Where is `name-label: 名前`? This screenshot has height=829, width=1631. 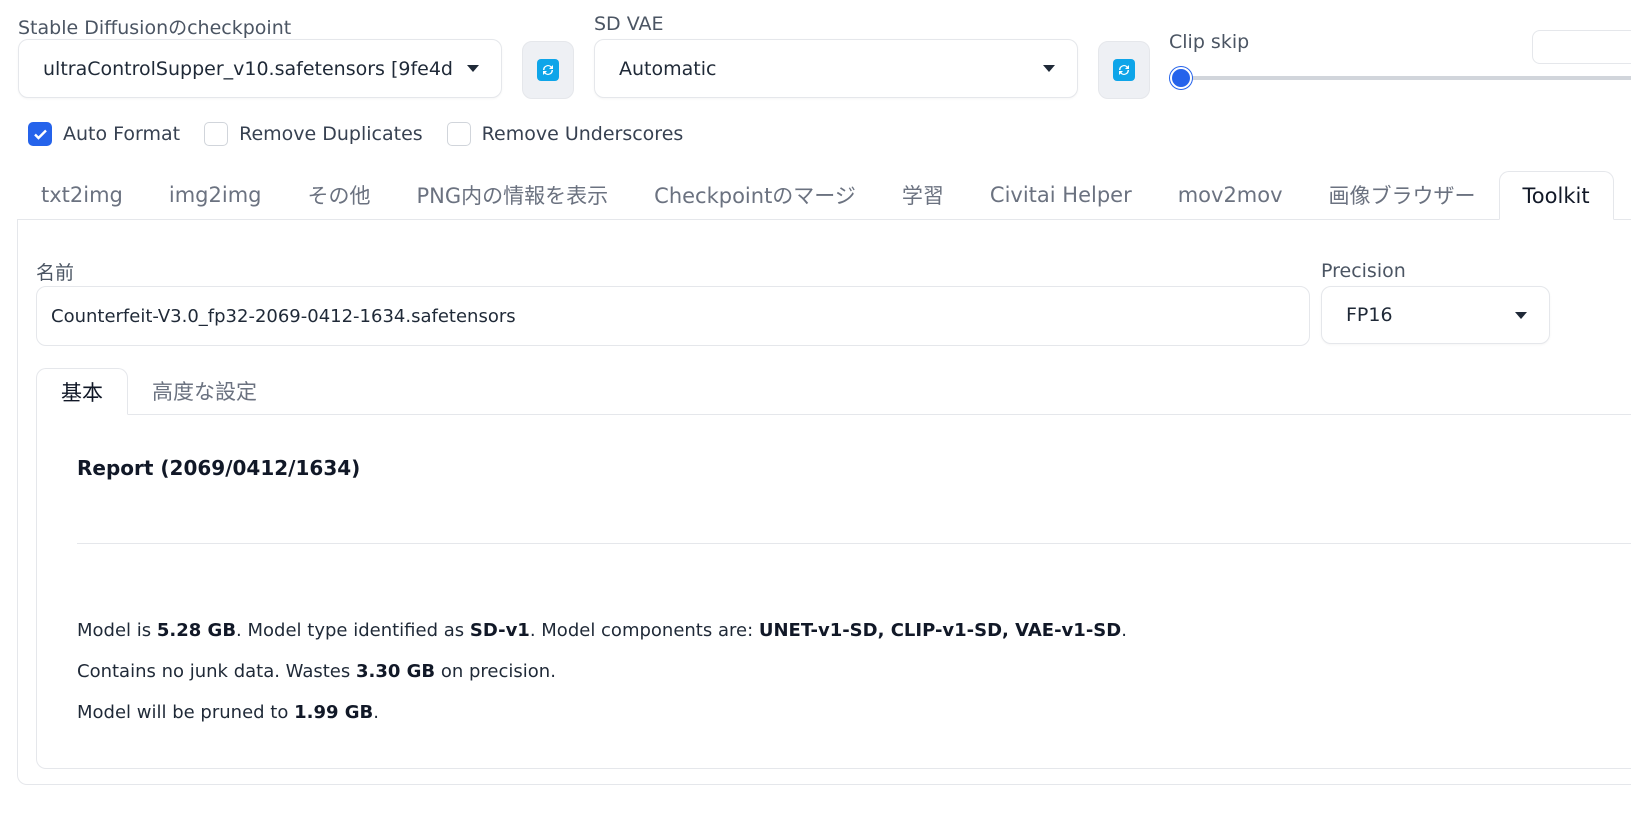 name-label: 名前 is located at coordinates (55, 273).